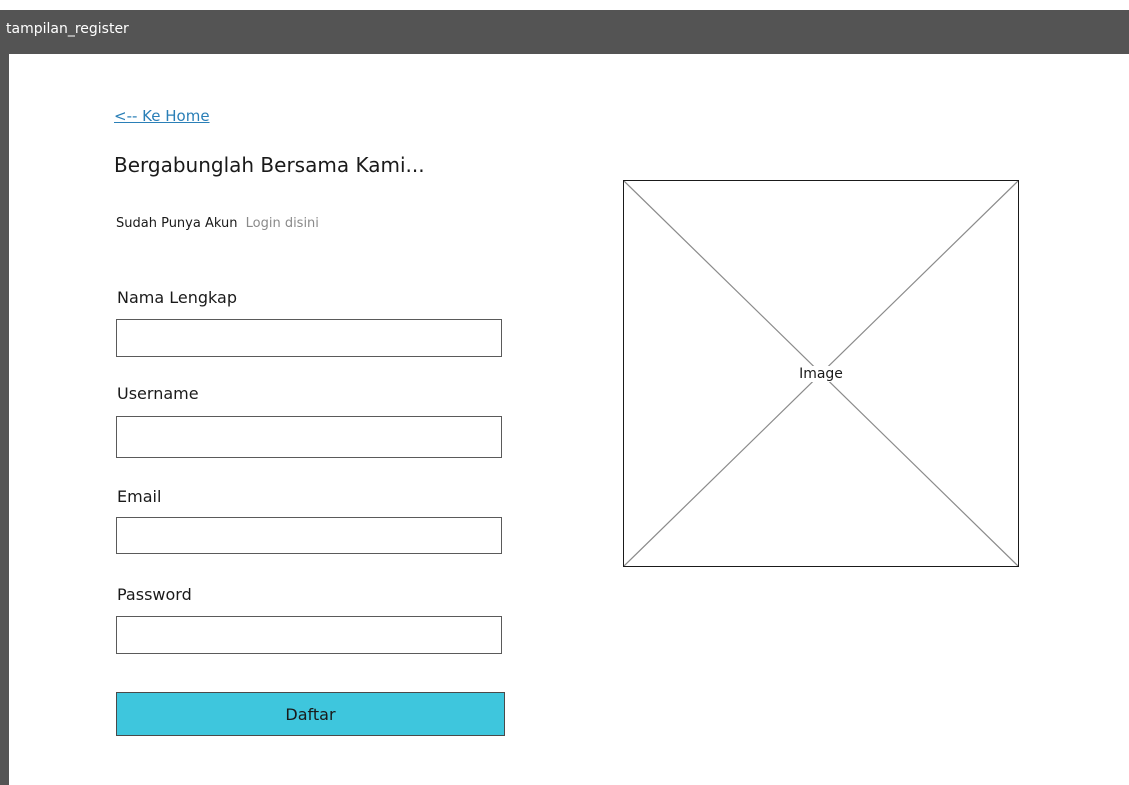 This screenshot has width=1129, height=785. Describe the element at coordinates (309, 437) in the screenshot. I see `username-input` at that location.